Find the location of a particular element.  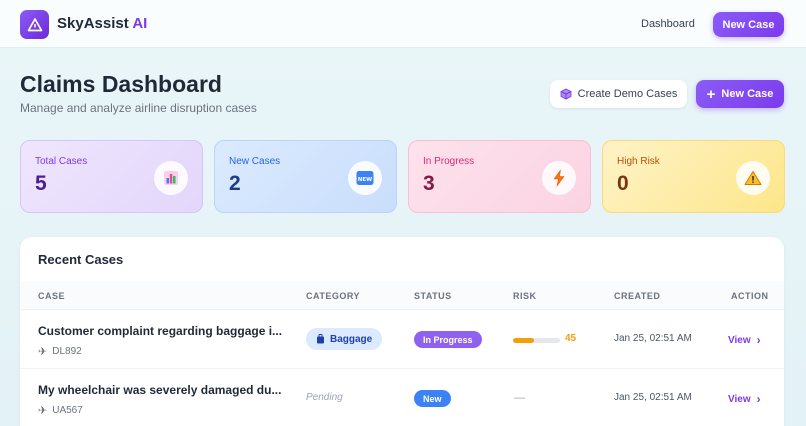

create-demo-cases-button: Create Demo Cases is located at coordinates (618, 94).